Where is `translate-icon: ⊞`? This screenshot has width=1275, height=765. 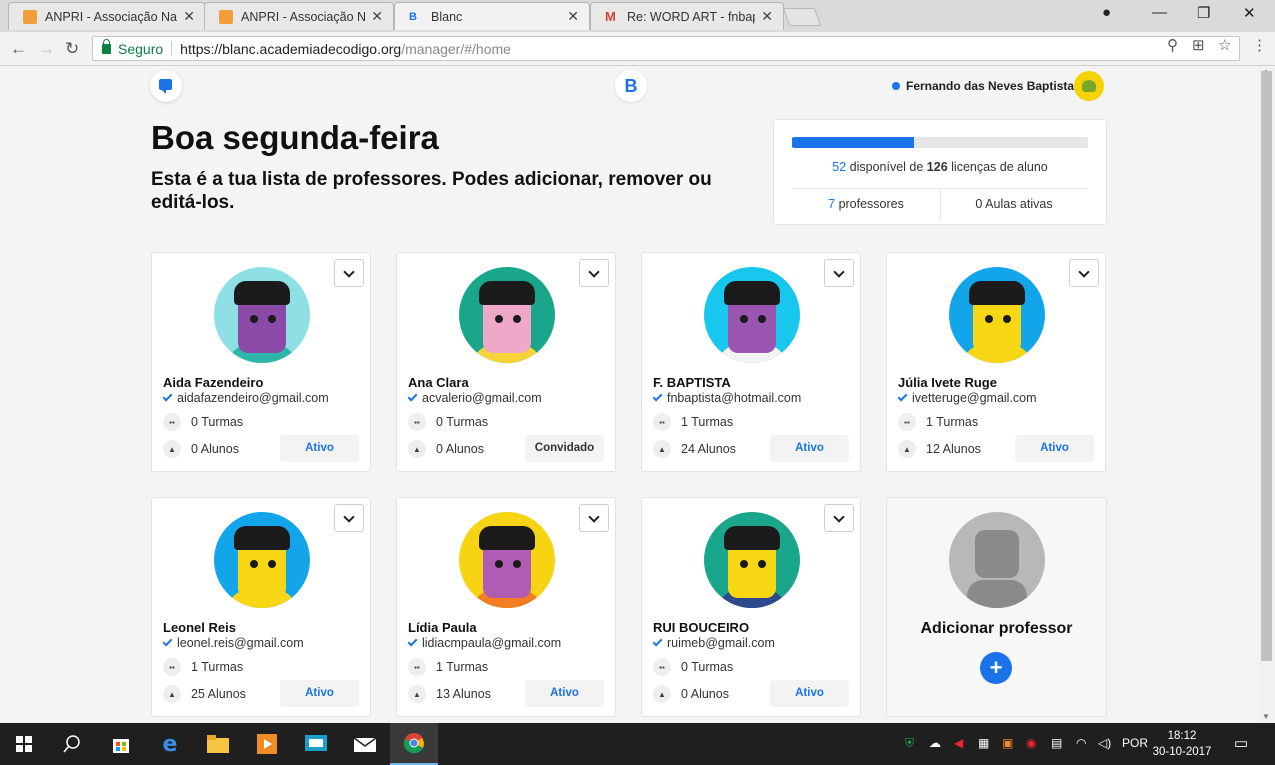 translate-icon: ⊞ is located at coordinates (1198, 45).